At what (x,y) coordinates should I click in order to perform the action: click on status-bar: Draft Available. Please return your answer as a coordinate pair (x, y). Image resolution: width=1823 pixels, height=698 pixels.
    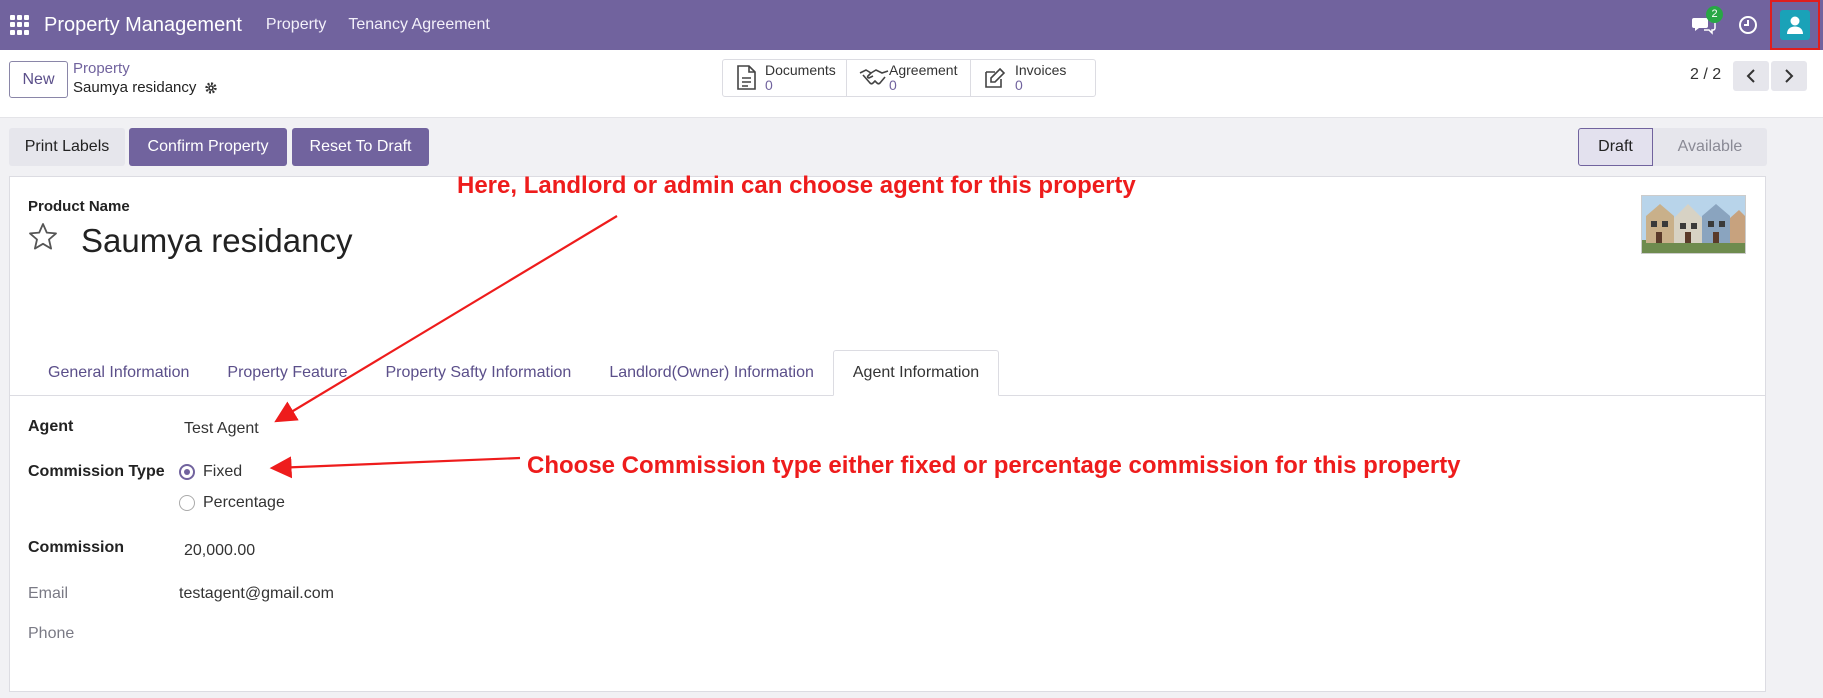
    Looking at the image, I should click on (1672, 147).